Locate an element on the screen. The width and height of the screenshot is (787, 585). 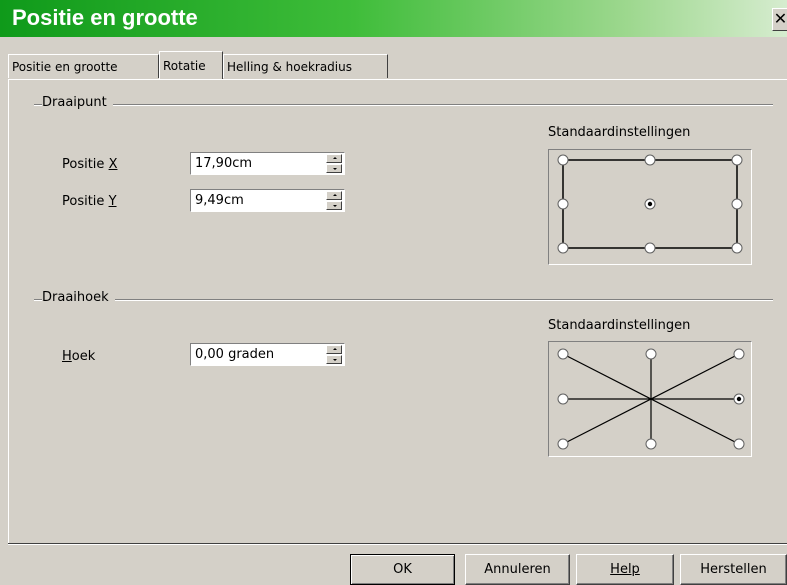
pos-y-label: Positie Y is located at coordinates (89, 201).